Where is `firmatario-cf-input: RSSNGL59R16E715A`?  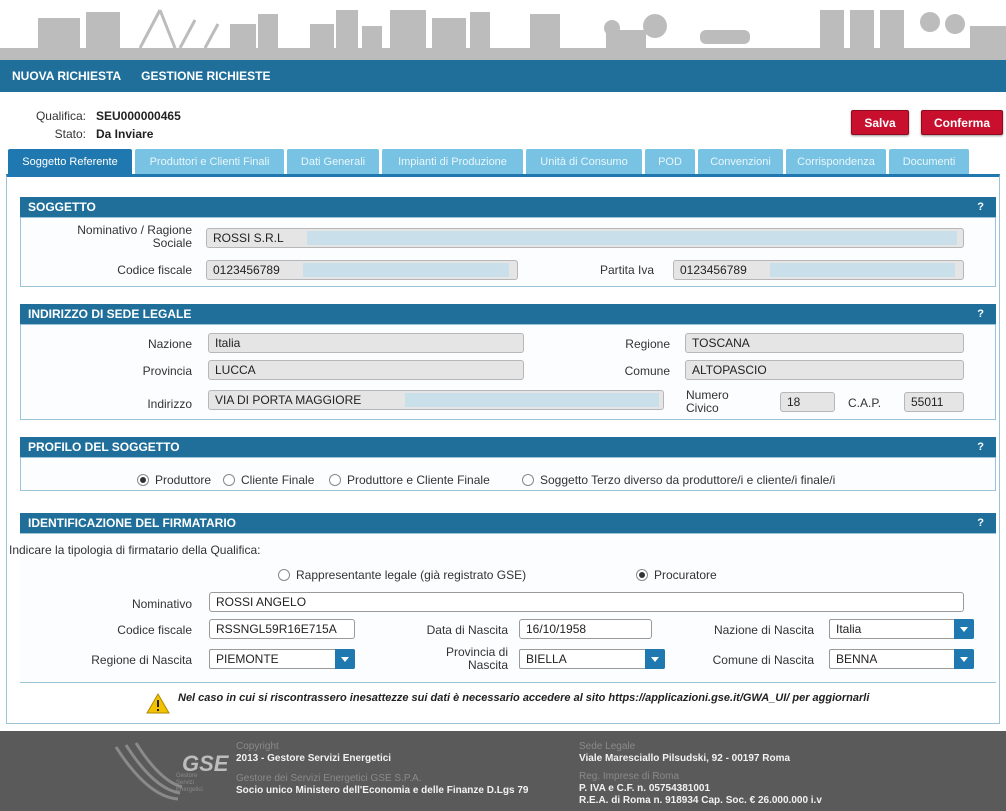
firmatario-cf-input: RSSNGL59R16E715A is located at coordinates (282, 629).